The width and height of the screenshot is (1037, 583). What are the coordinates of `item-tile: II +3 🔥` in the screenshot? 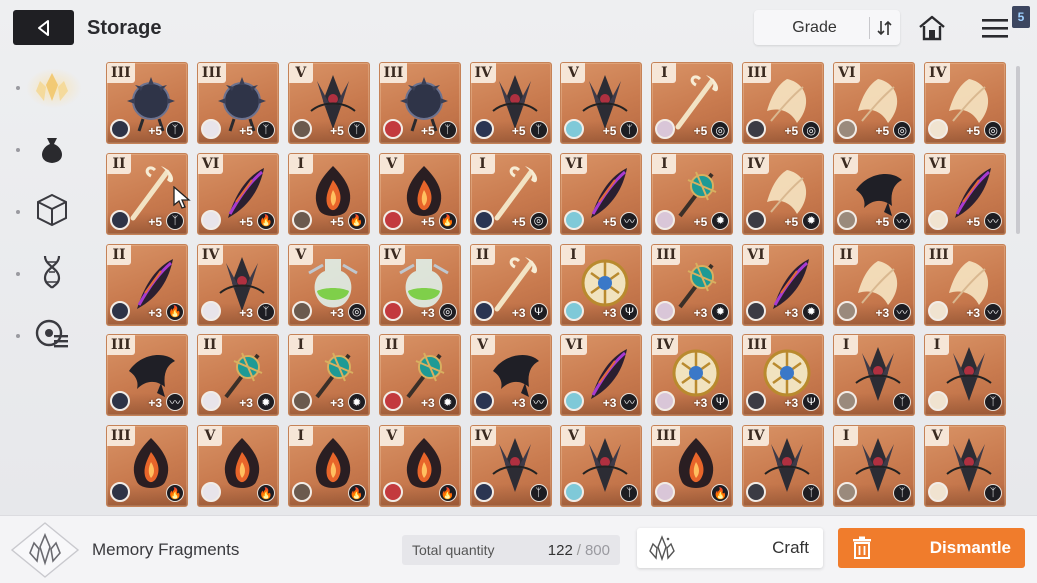 It's located at (147, 284).